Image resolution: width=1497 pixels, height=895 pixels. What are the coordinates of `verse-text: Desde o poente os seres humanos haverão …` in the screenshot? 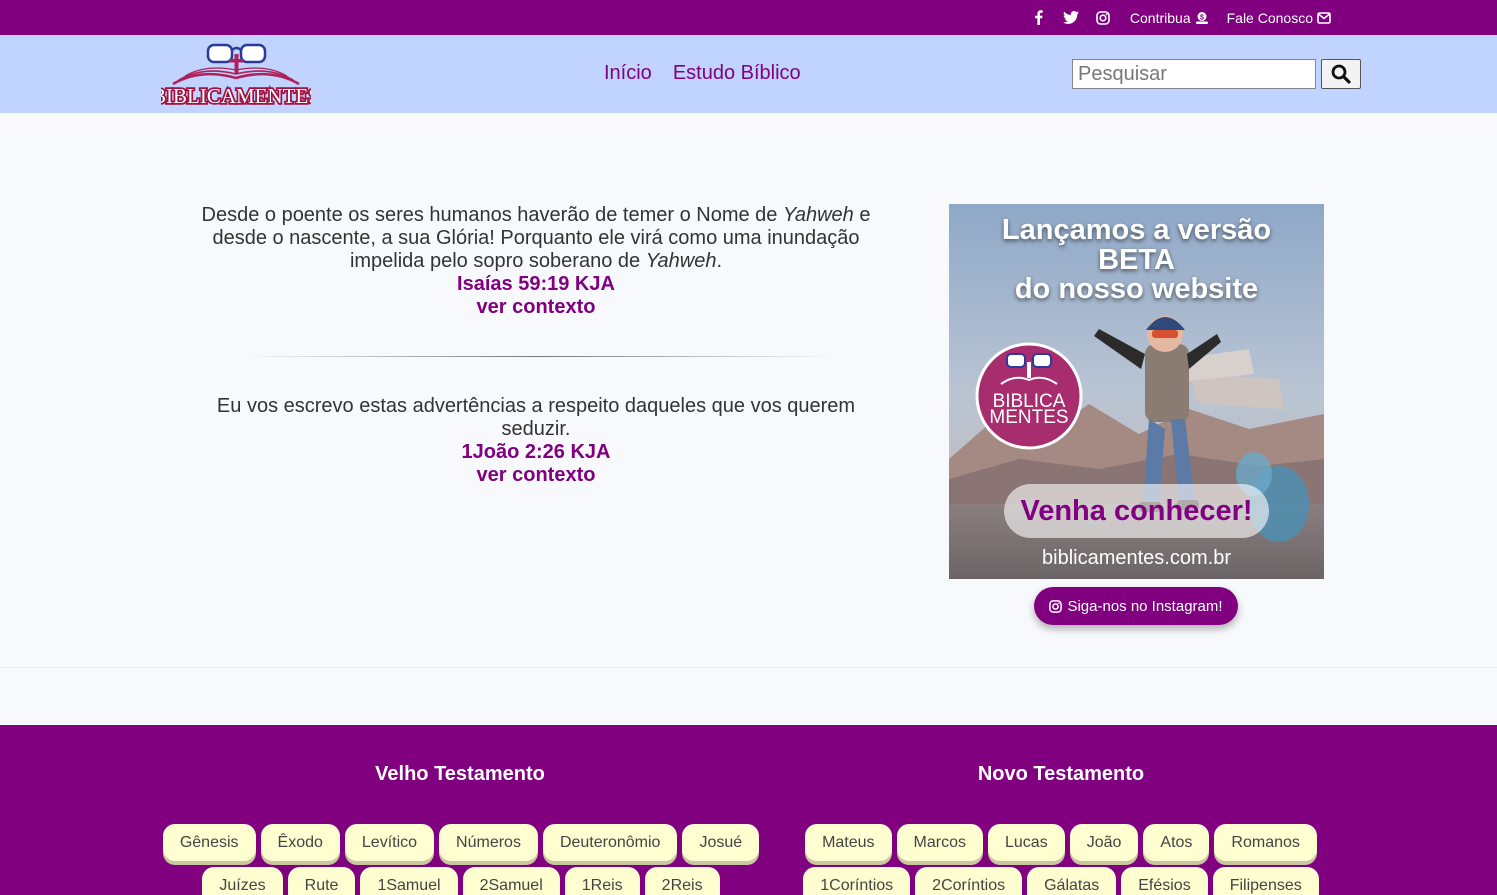 It's located at (536, 238).